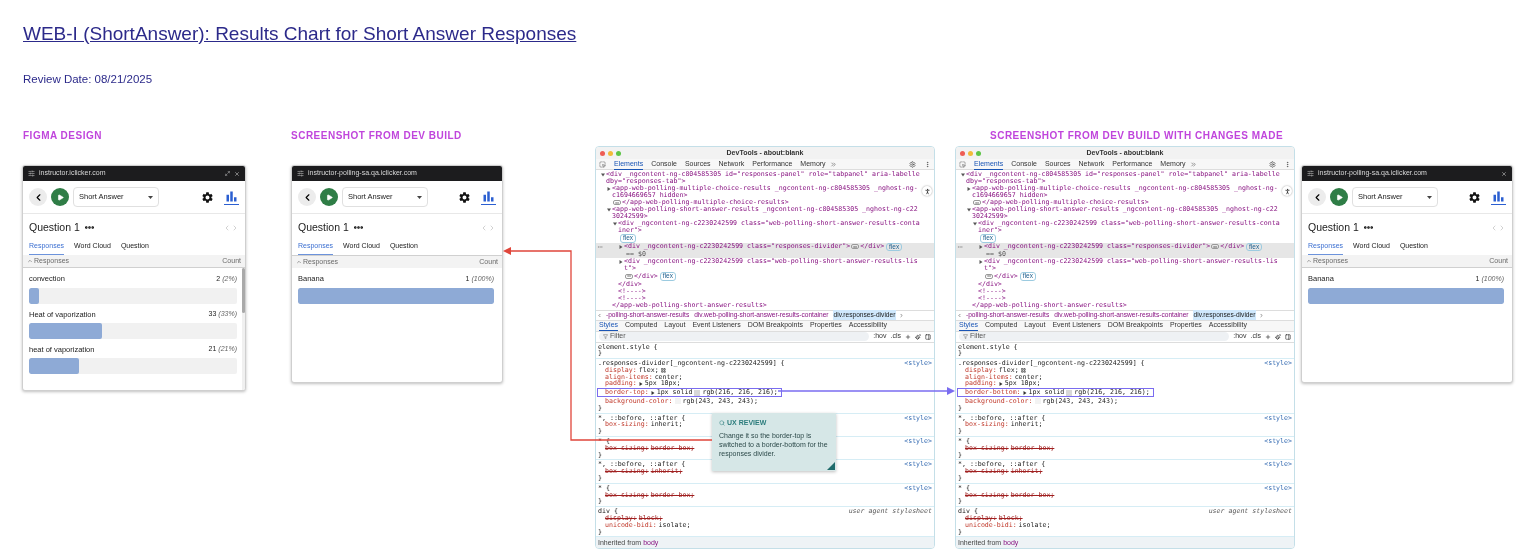 The height and width of the screenshot is (550, 1536). What do you see at coordinates (722, 423) in the screenshot?
I see `search-icon` at bounding box center [722, 423].